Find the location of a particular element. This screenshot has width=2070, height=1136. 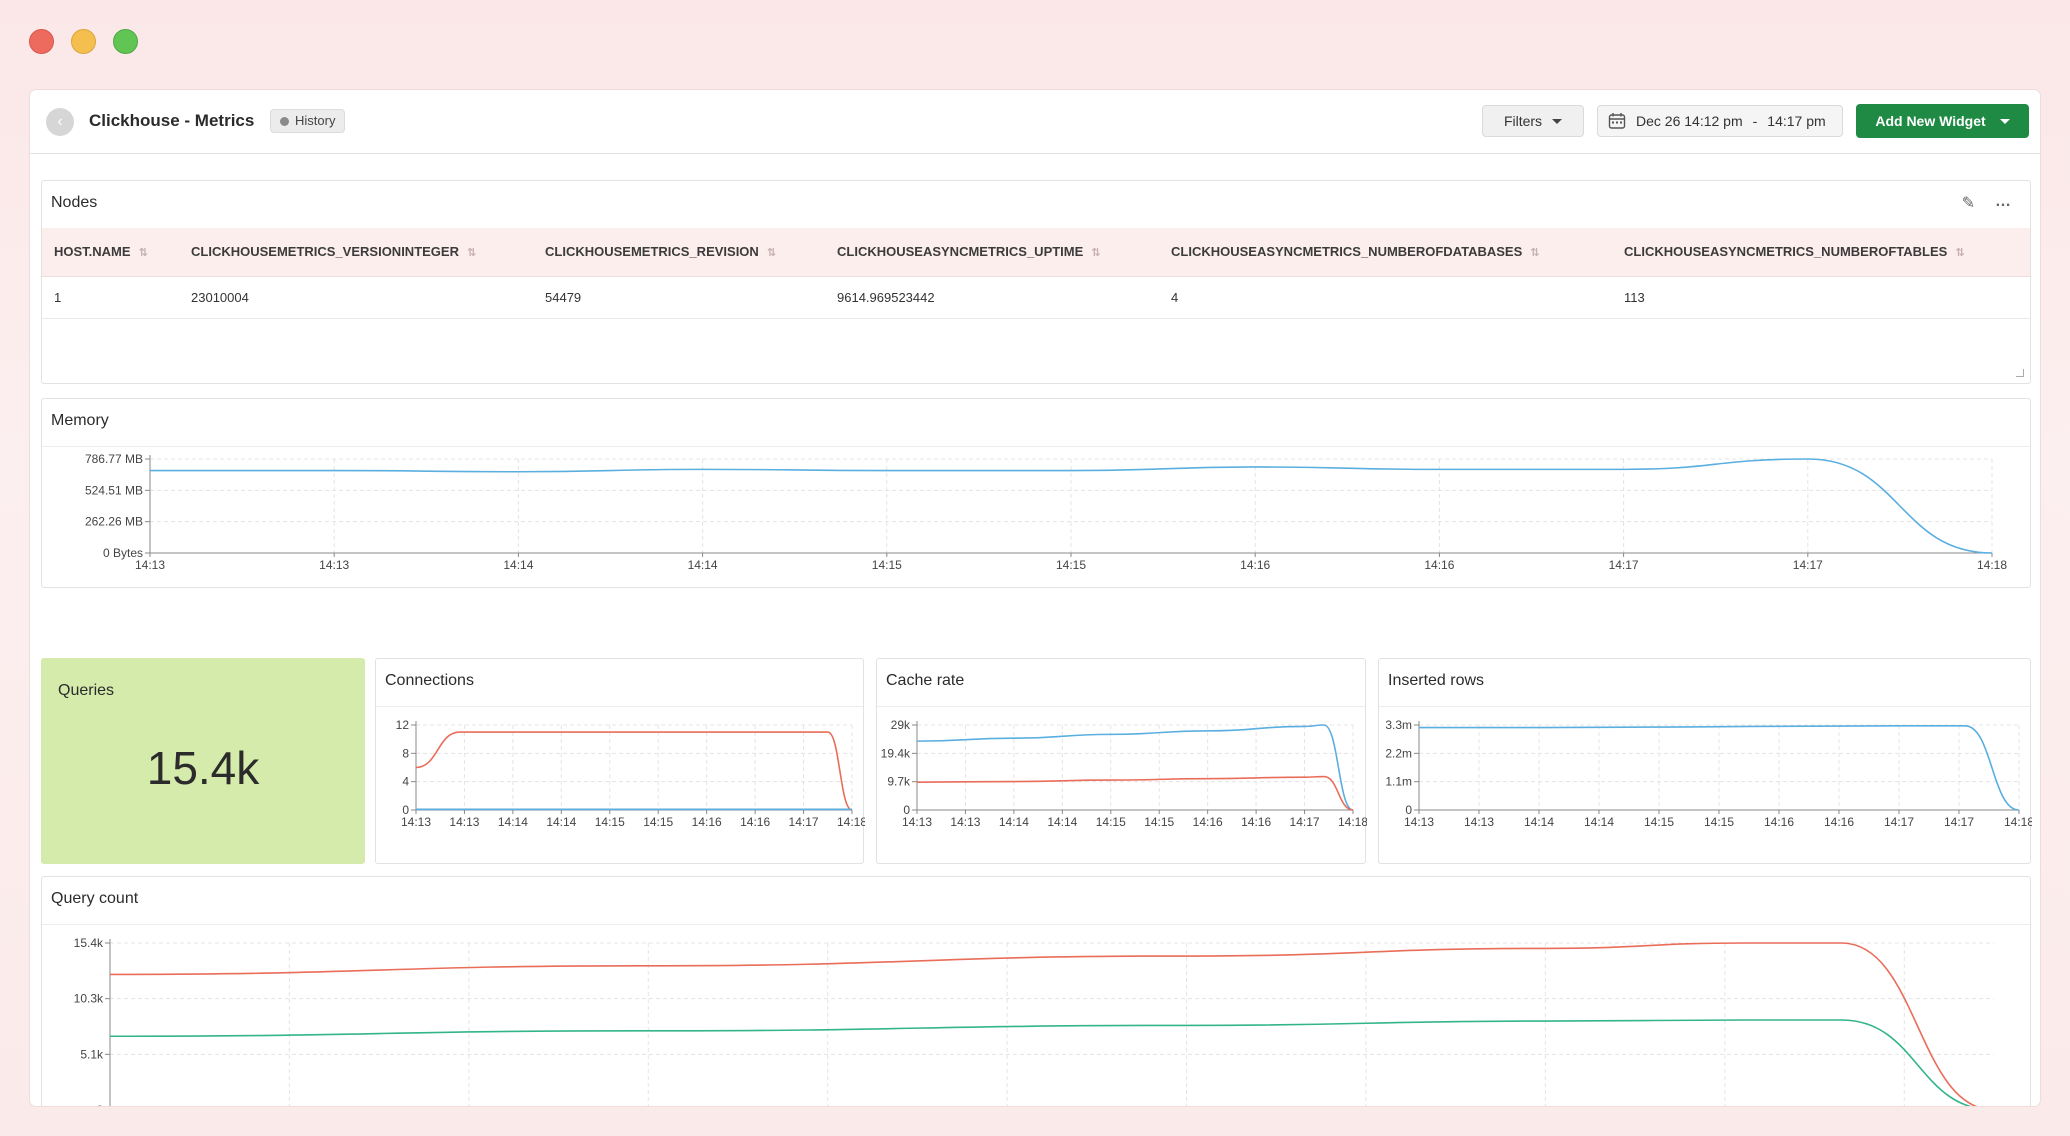

y-tick-label: 15.4k is located at coordinates (89, 943).